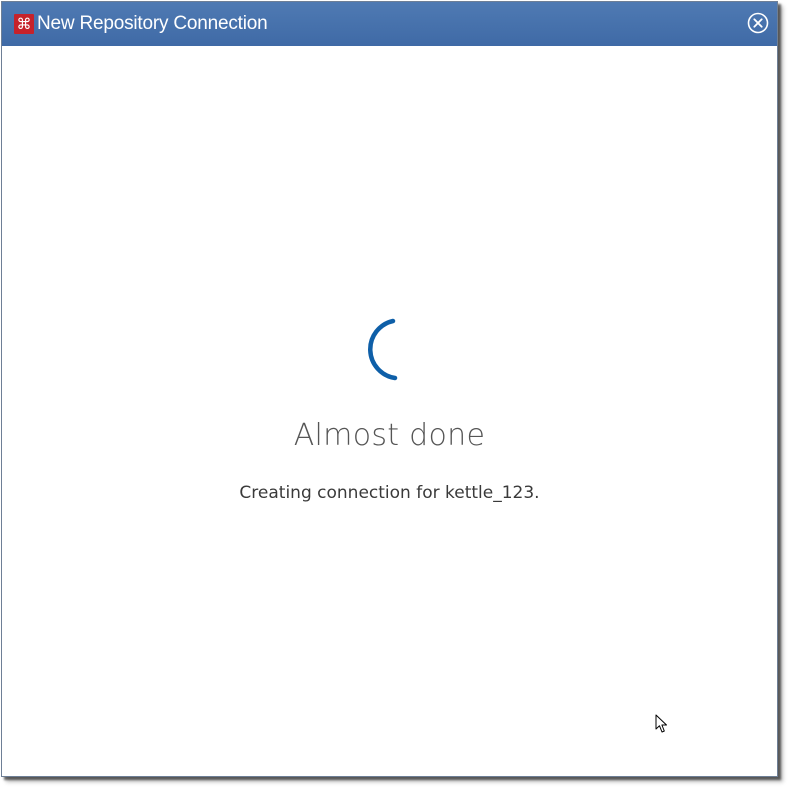  What do you see at coordinates (152, 23) in the screenshot?
I see `window-title: New Repository Connection` at bounding box center [152, 23].